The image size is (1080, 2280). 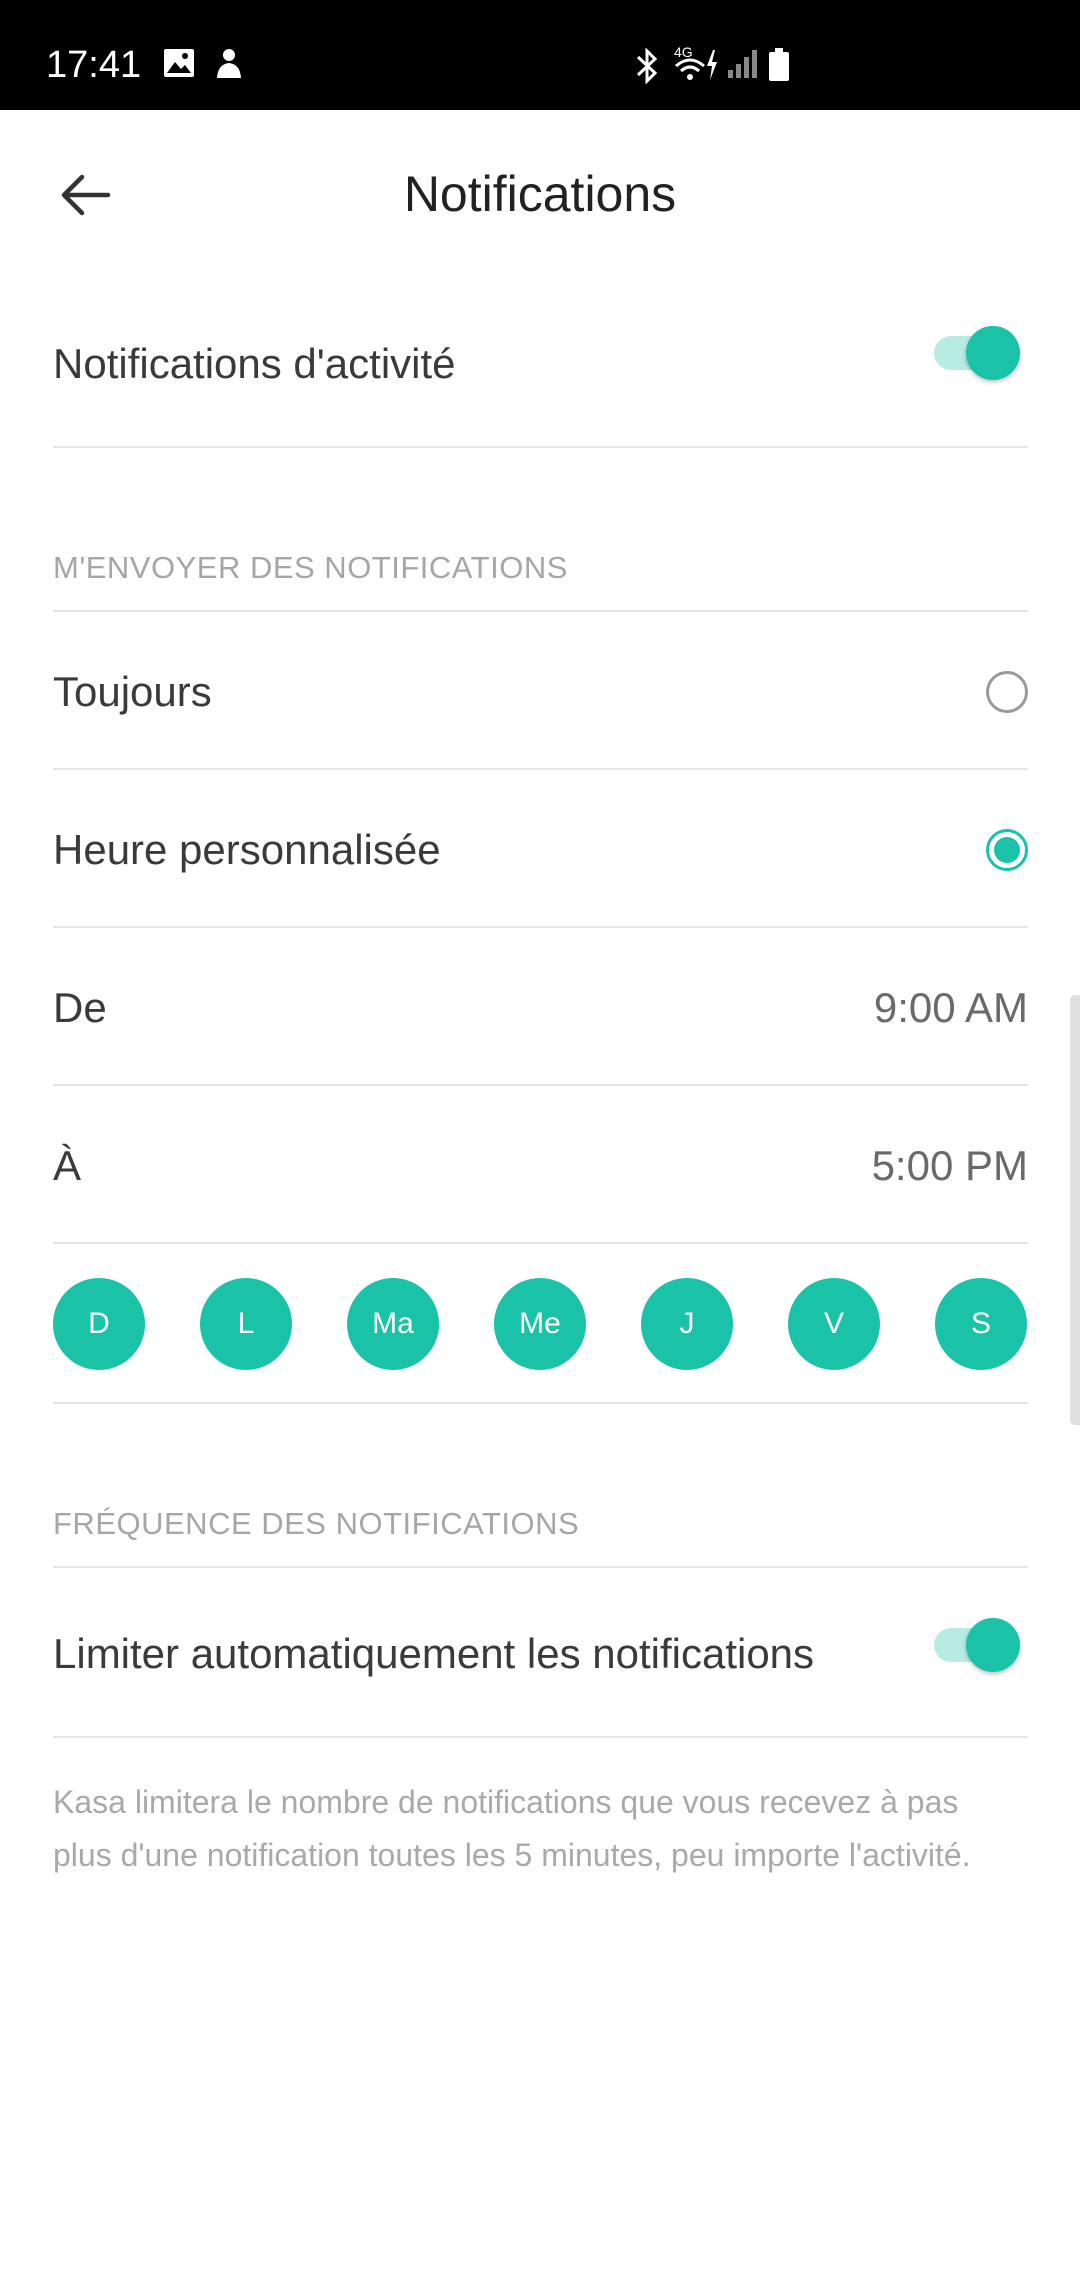 What do you see at coordinates (540, 55) in the screenshot?
I see `status-bar: 17:41 4G` at bounding box center [540, 55].